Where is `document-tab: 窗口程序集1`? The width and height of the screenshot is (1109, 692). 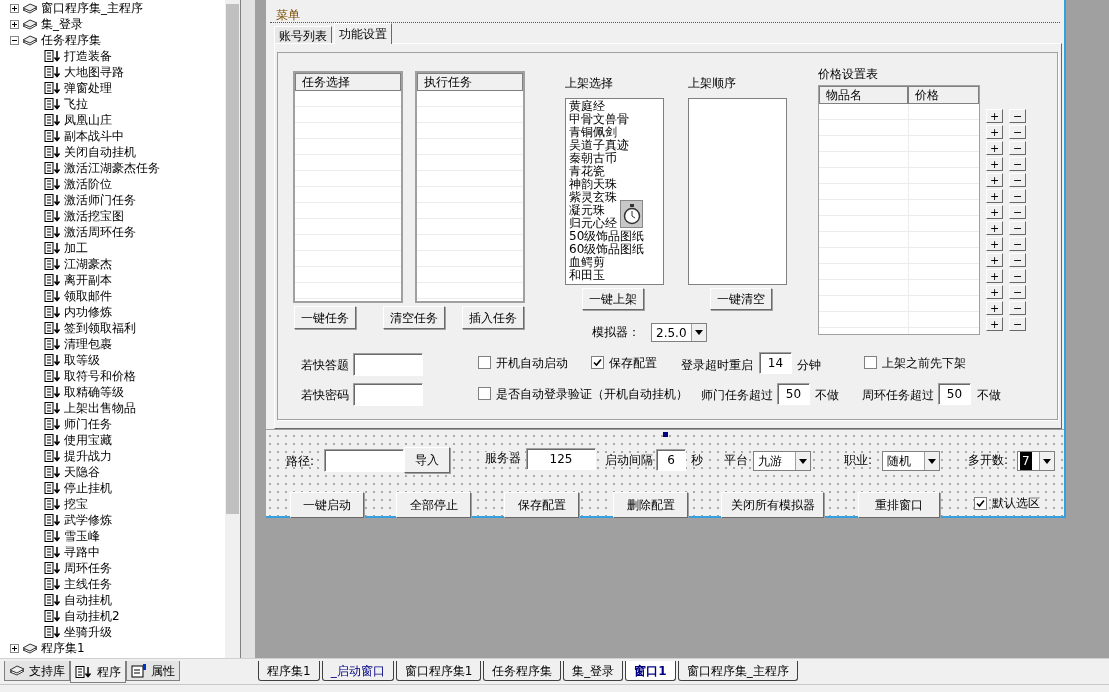
document-tab: 窗口程序集1 is located at coordinates (438, 671).